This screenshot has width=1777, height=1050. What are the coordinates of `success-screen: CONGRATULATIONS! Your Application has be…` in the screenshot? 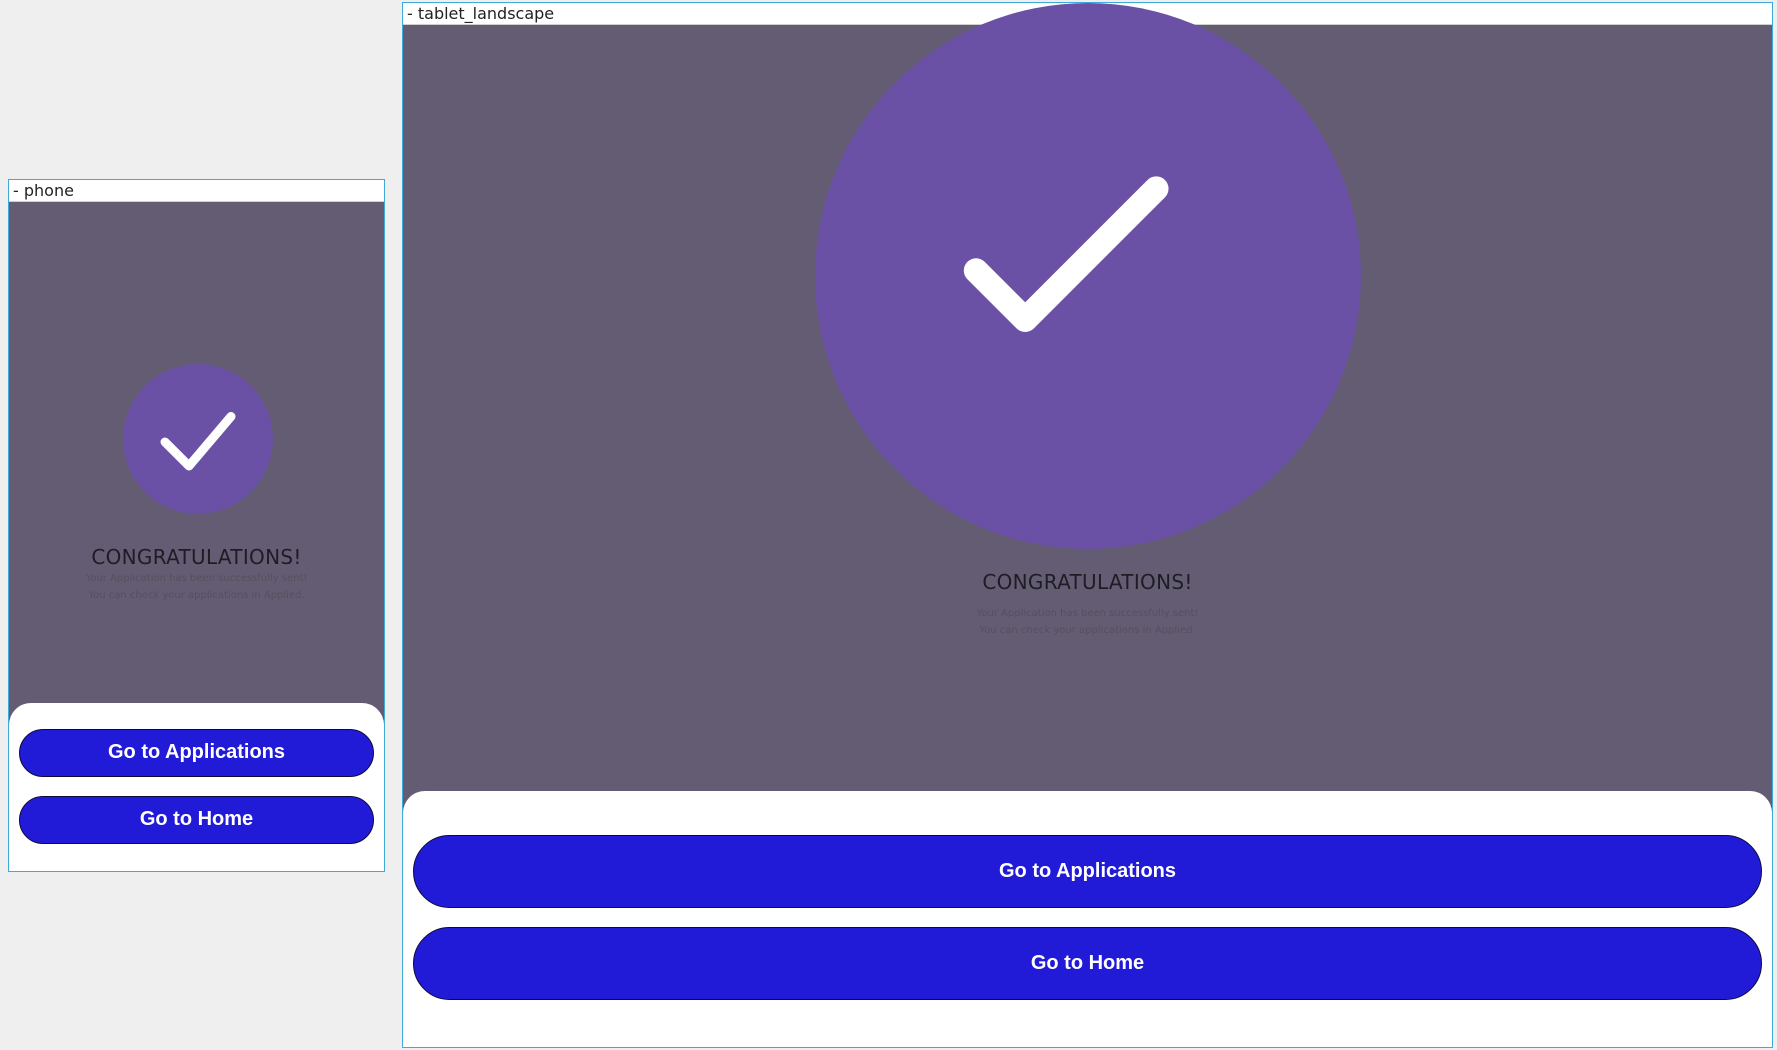 It's located at (196, 536).